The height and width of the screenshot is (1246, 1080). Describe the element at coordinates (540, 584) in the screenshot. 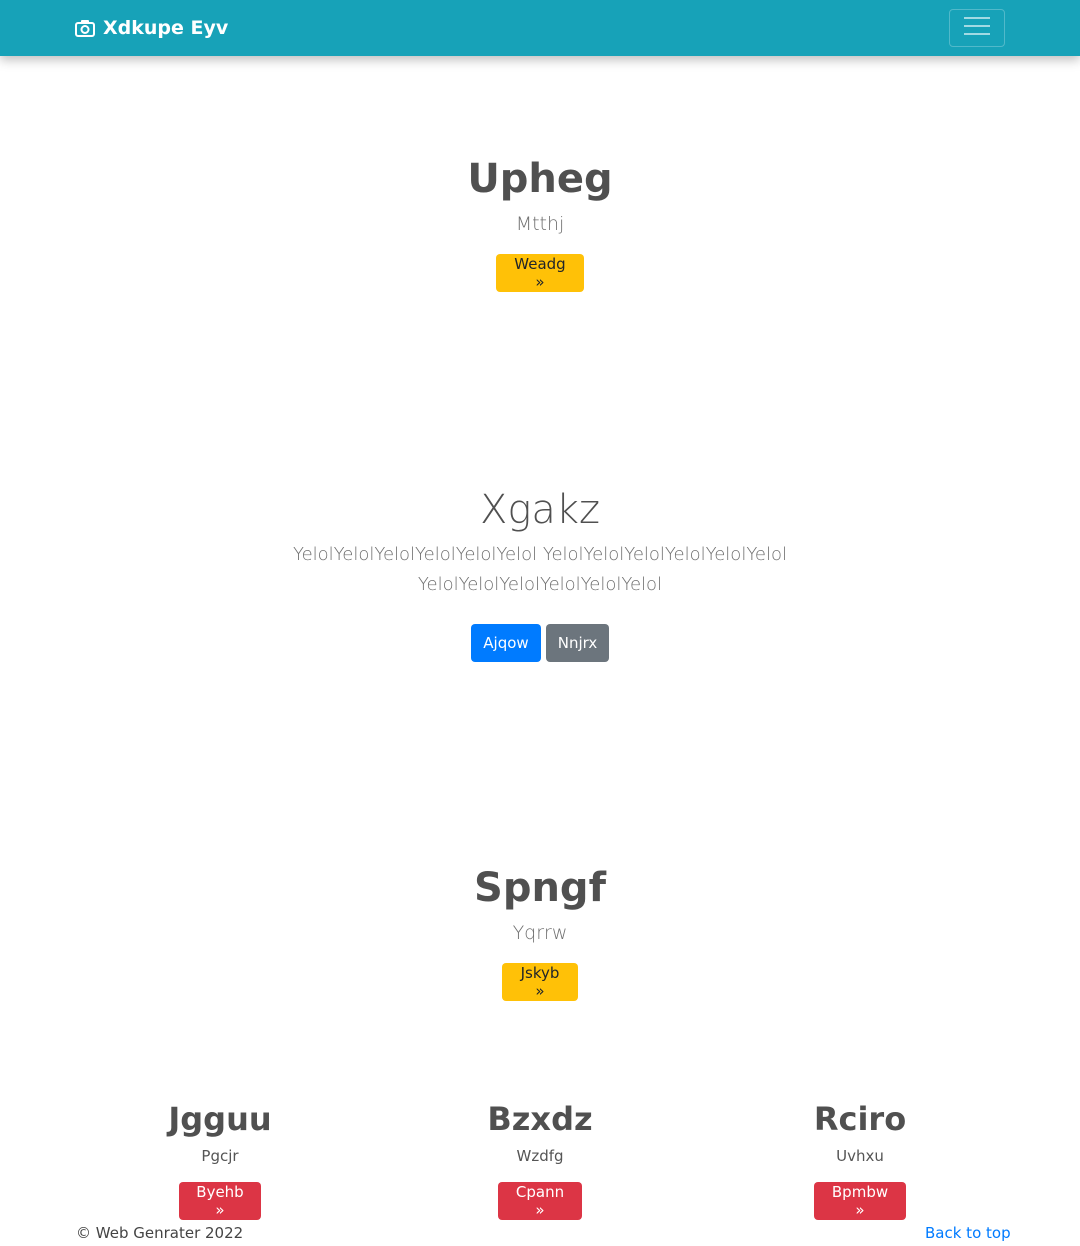

I see `hero2-text-line2: YelolYelolYelolYelolYelolYelol` at that location.